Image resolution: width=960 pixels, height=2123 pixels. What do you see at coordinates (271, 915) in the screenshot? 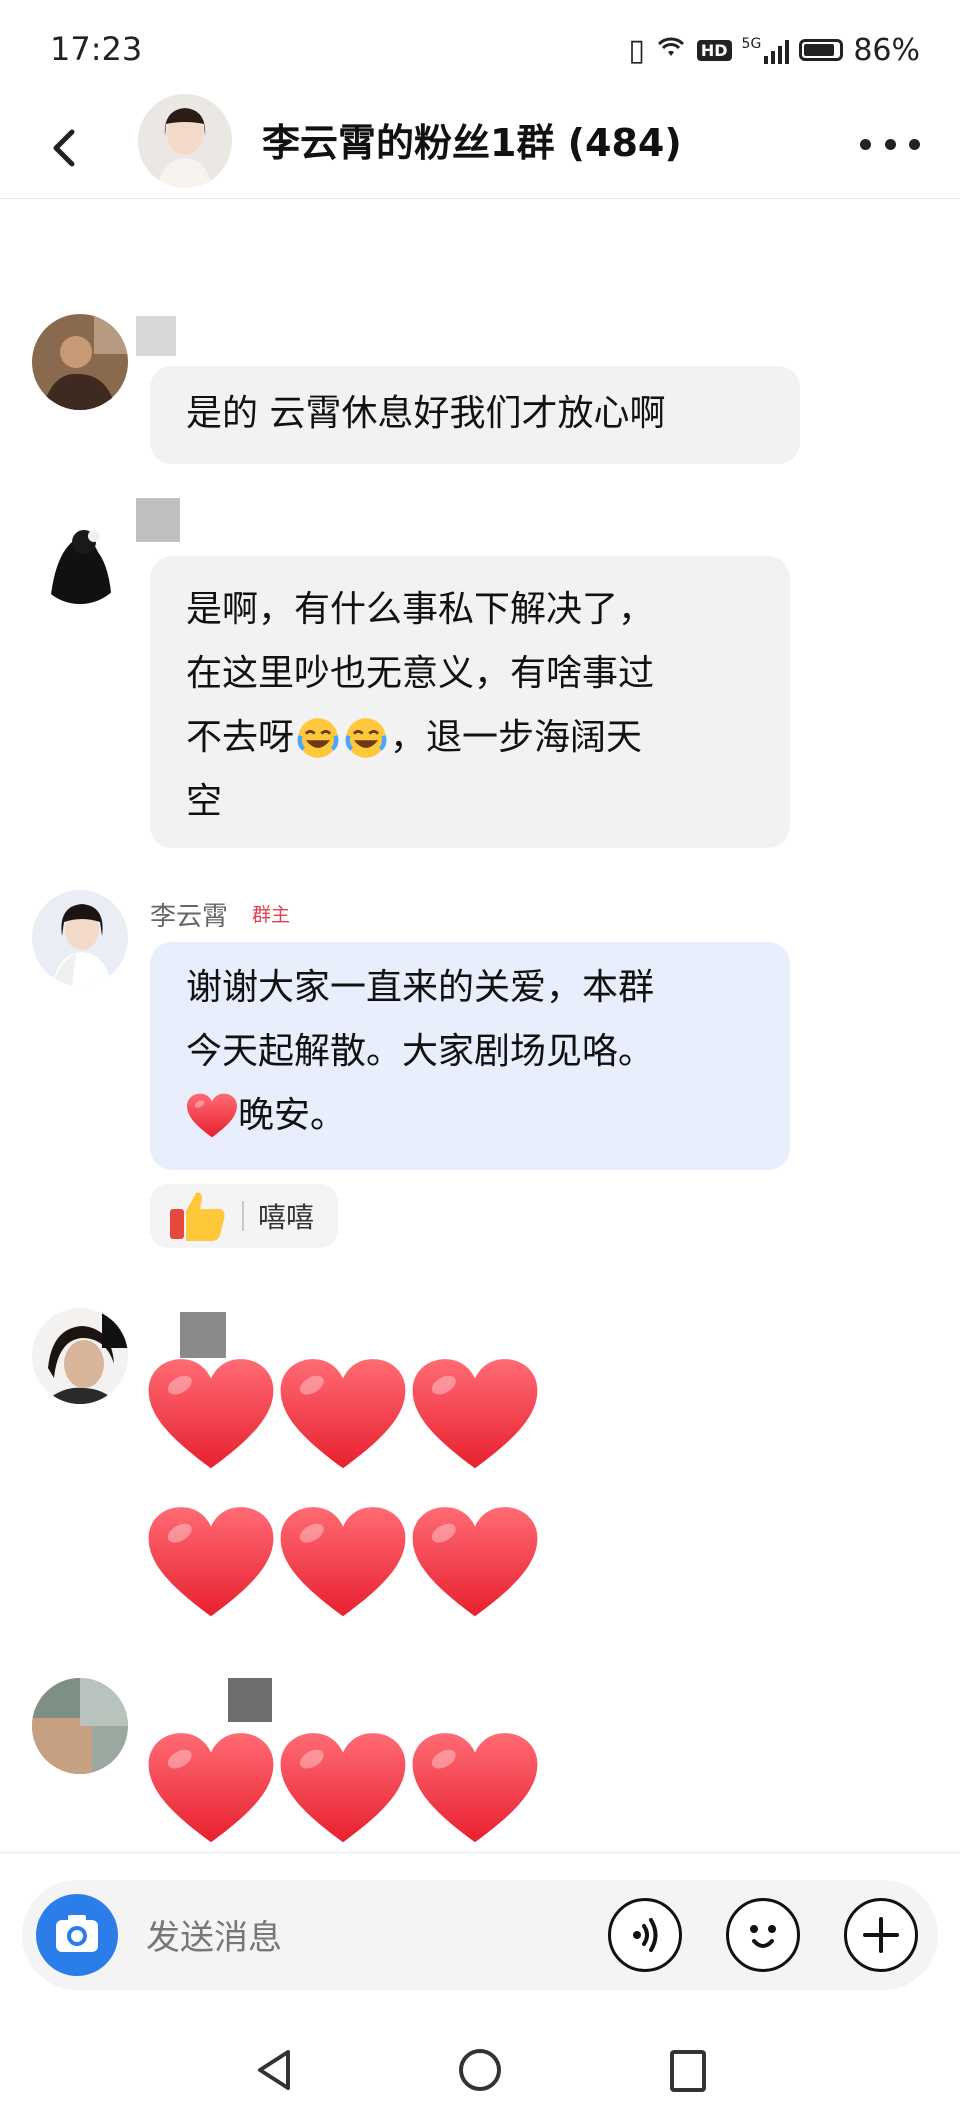
I see `owner-badge: 群主` at bounding box center [271, 915].